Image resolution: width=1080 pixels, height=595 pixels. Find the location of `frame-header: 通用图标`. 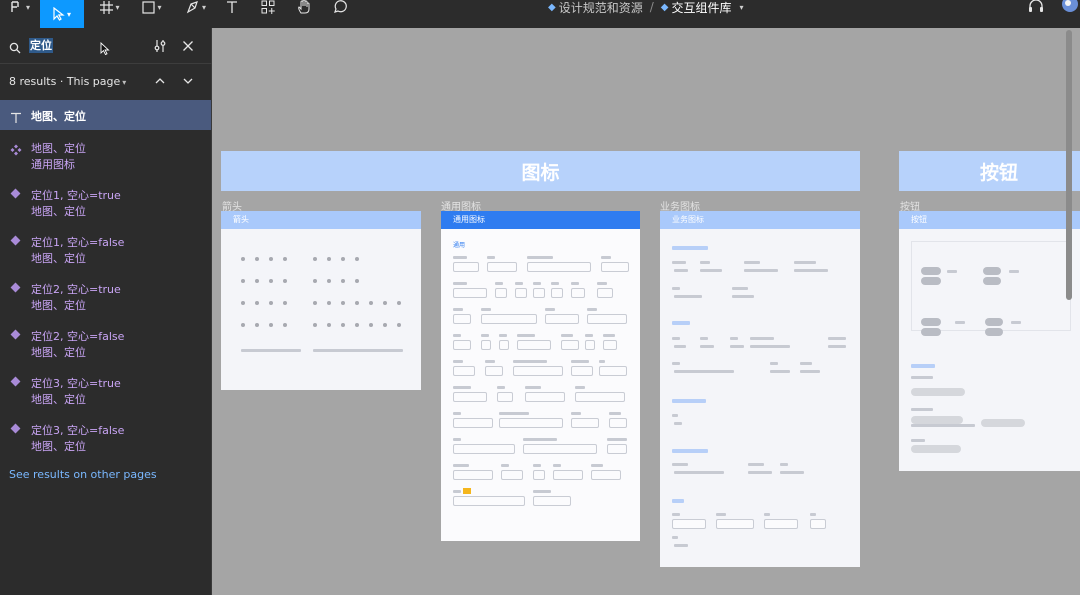

frame-header: 通用图标 is located at coordinates (540, 220).